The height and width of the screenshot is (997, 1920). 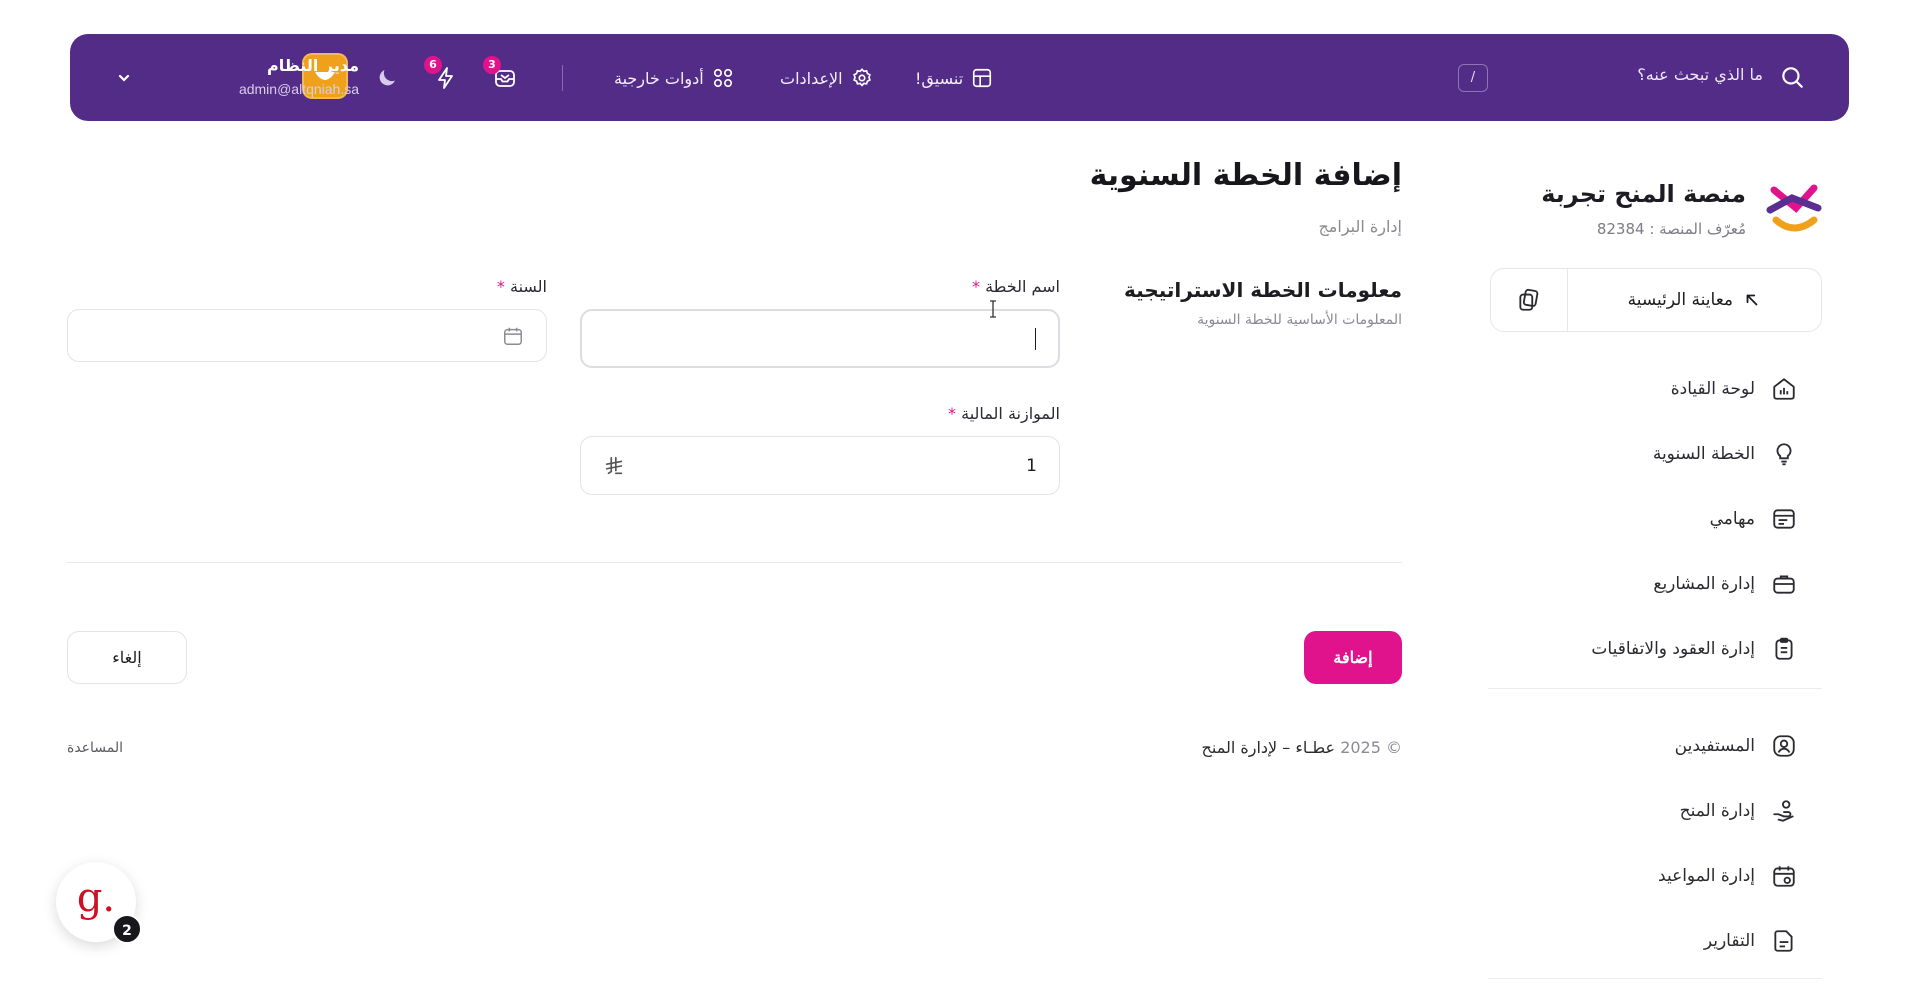 What do you see at coordinates (1784, 648) in the screenshot?
I see `clipboard-icon` at bounding box center [1784, 648].